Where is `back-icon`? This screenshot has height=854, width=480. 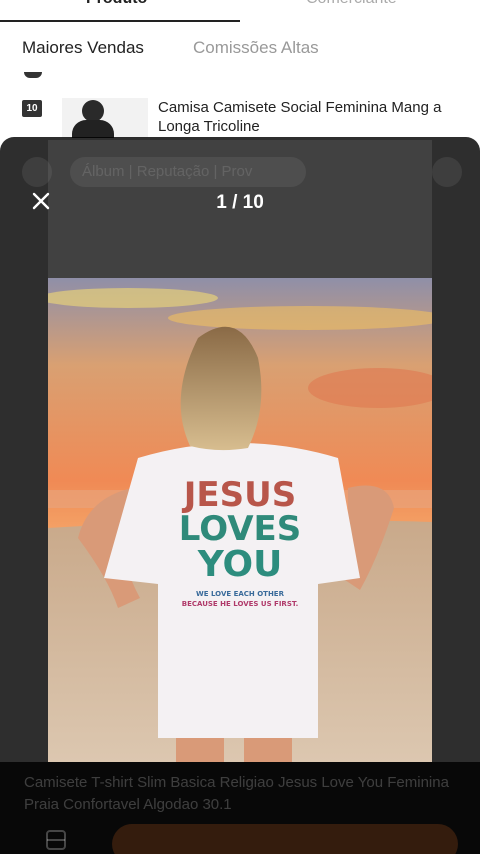
back-icon is located at coordinates (37, 172).